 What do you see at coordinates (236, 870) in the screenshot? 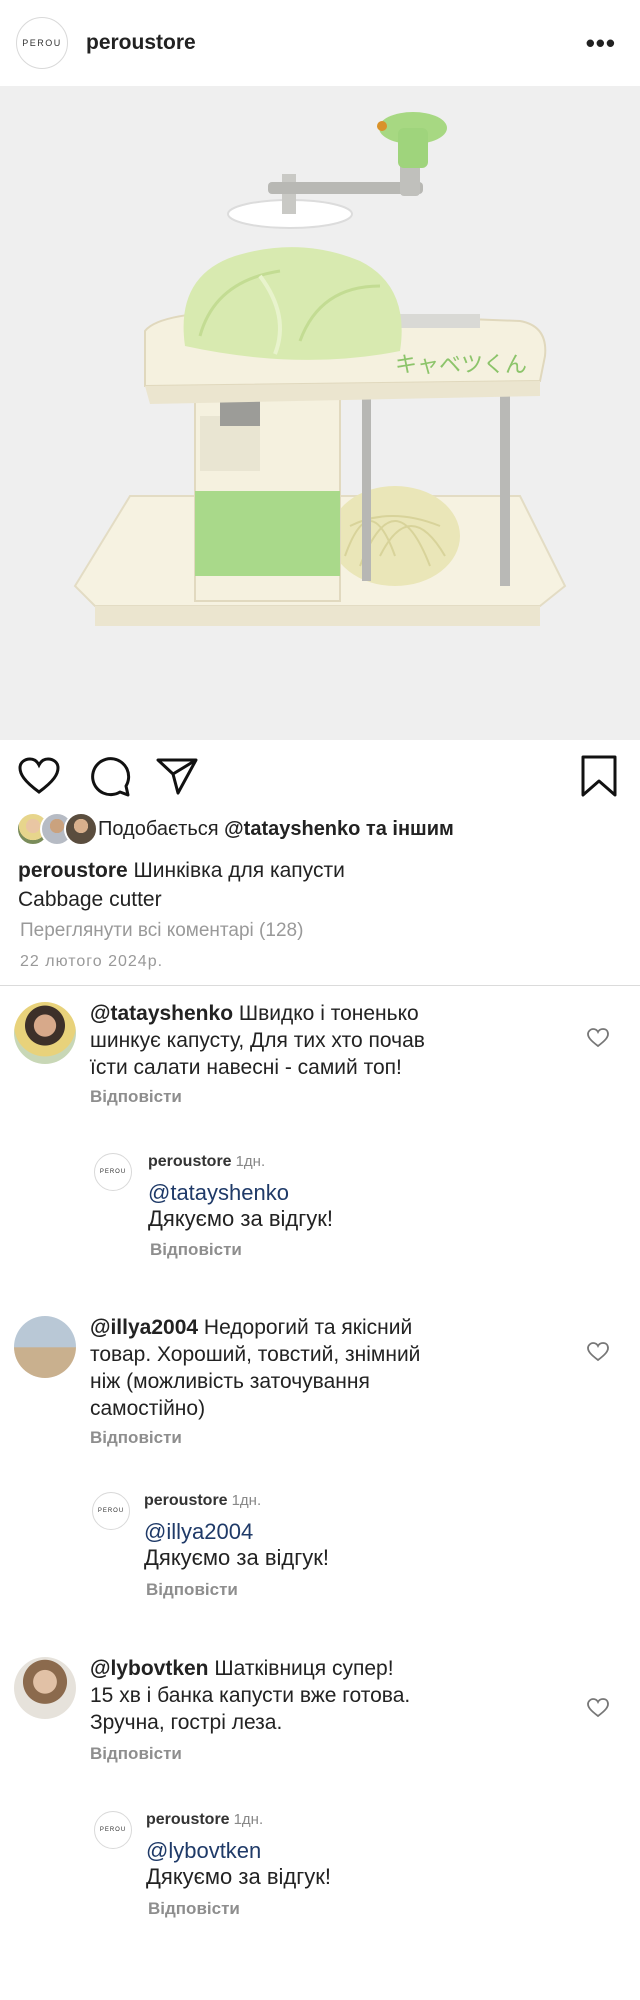
I see `caption-text: Шинківка для капусти` at bounding box center [236, 870].